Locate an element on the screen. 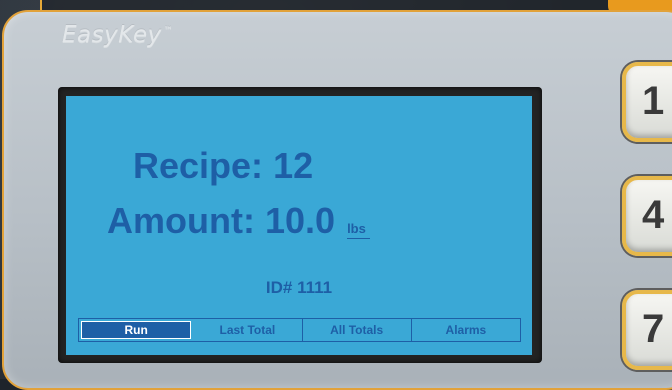 This screenshot has height=390, width=672. amount-value: 10.0 is located at coordinates (300, 220).